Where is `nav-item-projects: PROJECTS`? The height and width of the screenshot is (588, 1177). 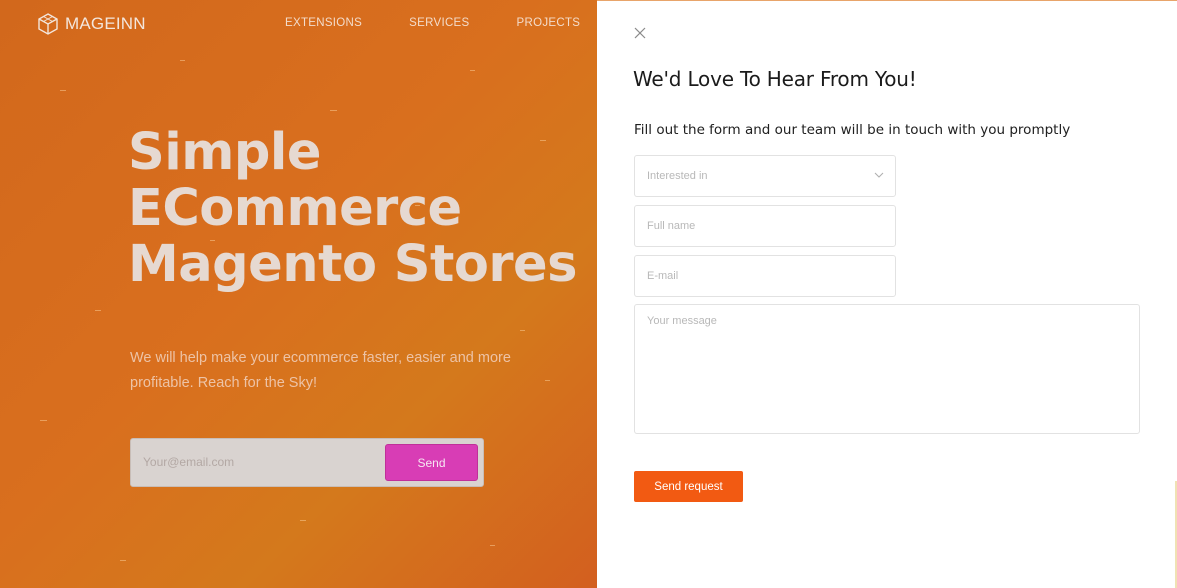
nav-item-projects: PROJECTS is located at coordinates (549, 23).